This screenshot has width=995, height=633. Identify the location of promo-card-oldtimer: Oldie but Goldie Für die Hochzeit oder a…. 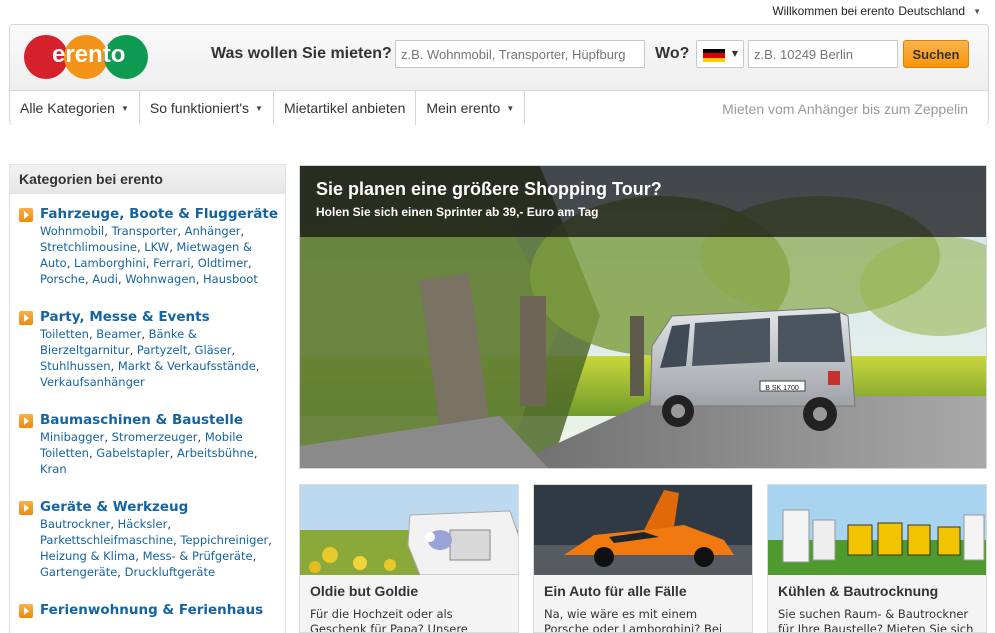
(409, 558).